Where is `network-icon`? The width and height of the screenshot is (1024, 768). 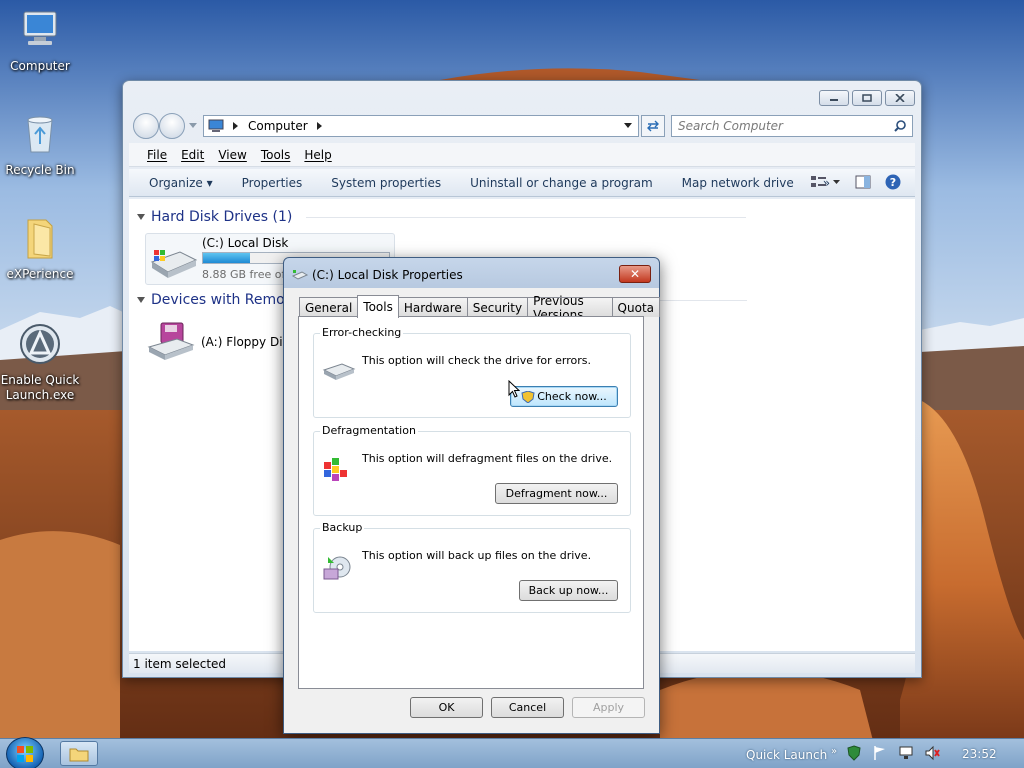 network-icon is located at coordinates (906, 753).